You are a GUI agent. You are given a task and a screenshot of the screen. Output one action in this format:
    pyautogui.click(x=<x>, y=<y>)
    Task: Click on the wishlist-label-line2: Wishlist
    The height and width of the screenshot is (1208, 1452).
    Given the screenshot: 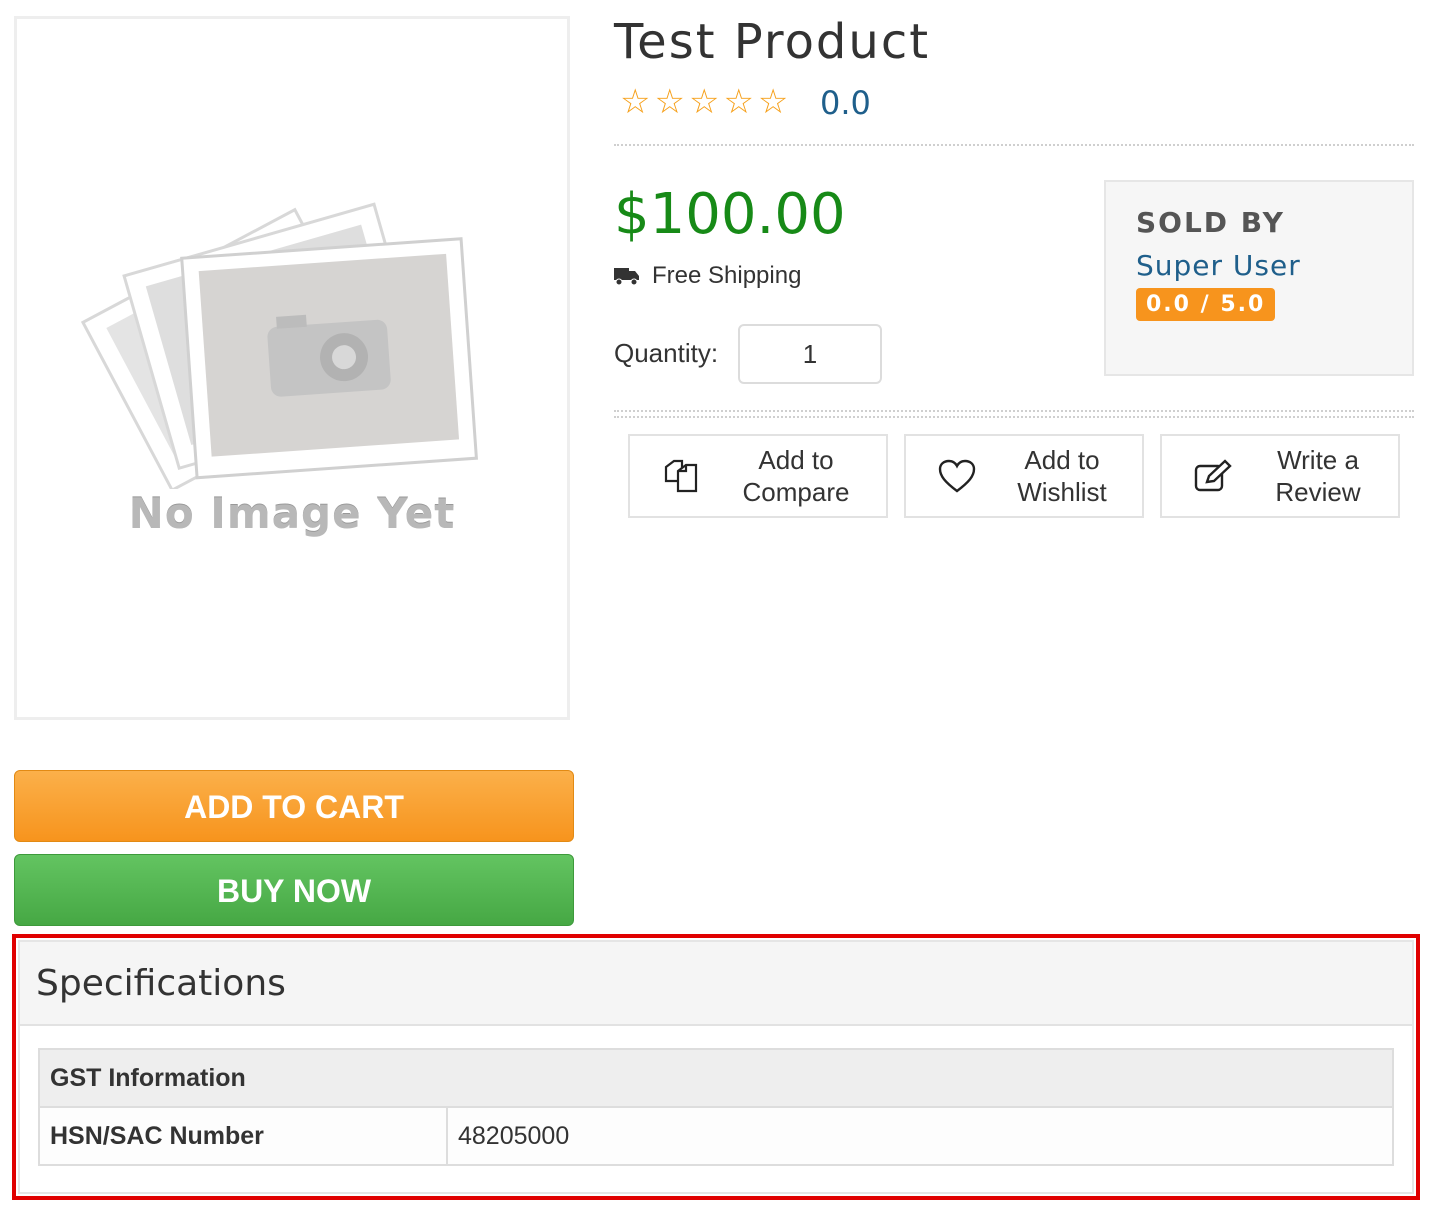 What is the action you would take?
    pyautogui.click(x=1062, y=492)
    